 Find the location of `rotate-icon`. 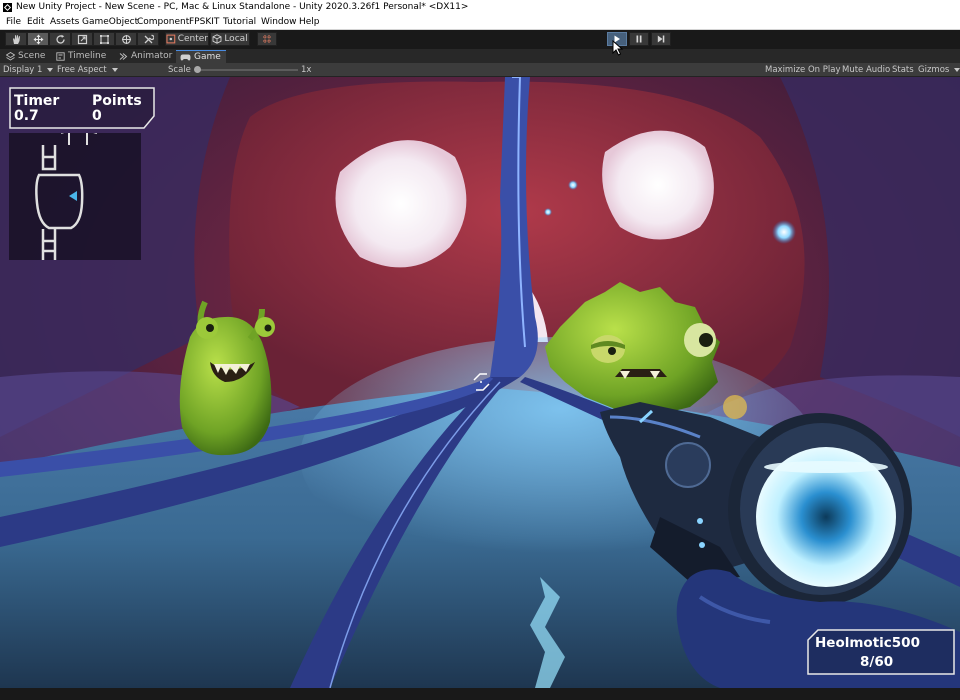

rotate-icon is located at coordinates (60, 39).